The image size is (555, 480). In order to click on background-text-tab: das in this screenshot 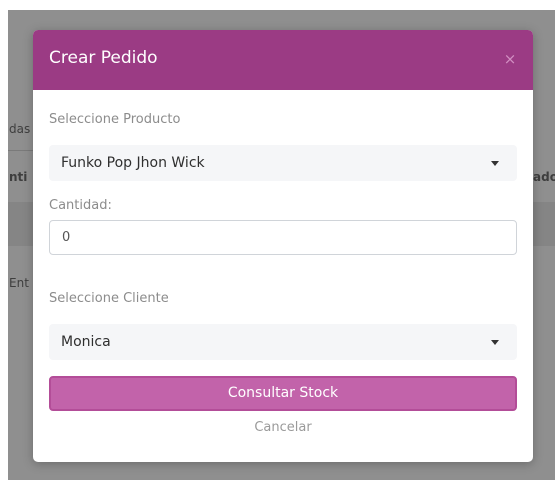, I will do `click(20, 129)`.